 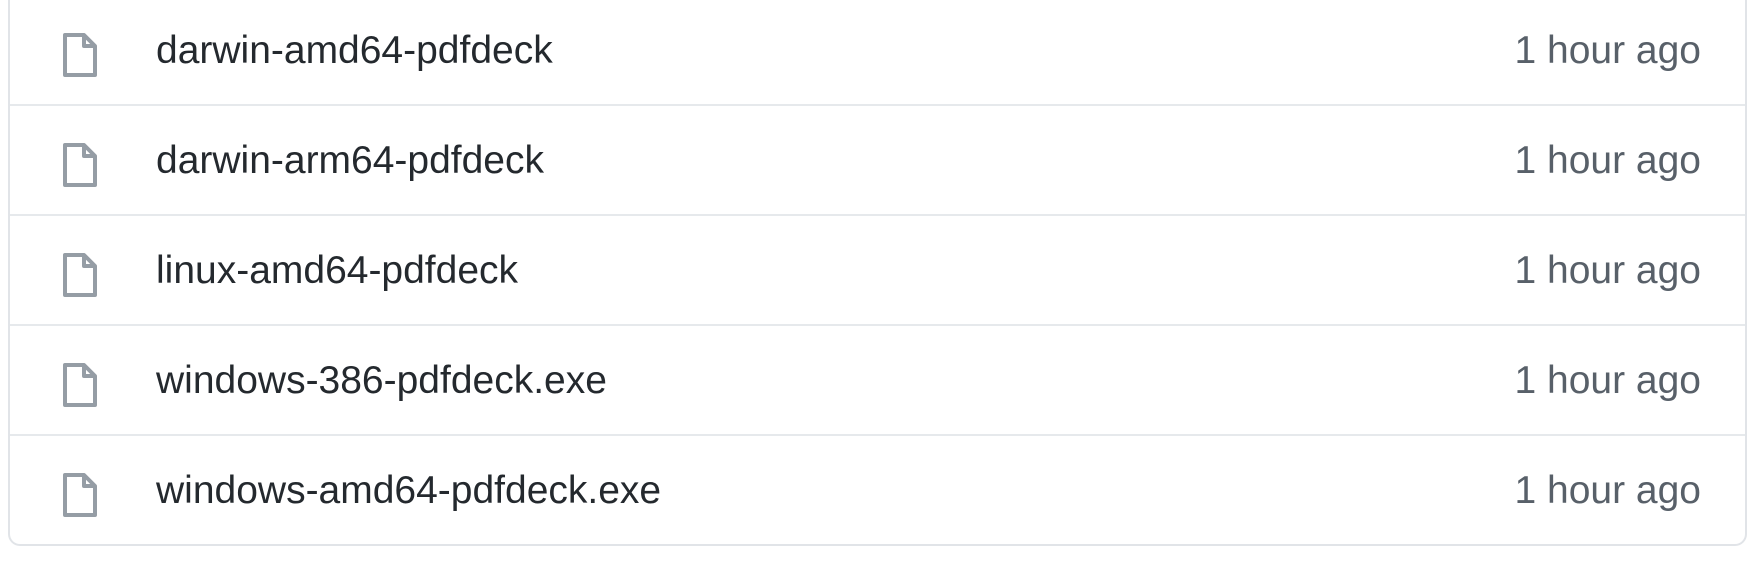 I want to click on file-name-link: windows-386-pdfdeck.exe, so click(x=381, y=381).